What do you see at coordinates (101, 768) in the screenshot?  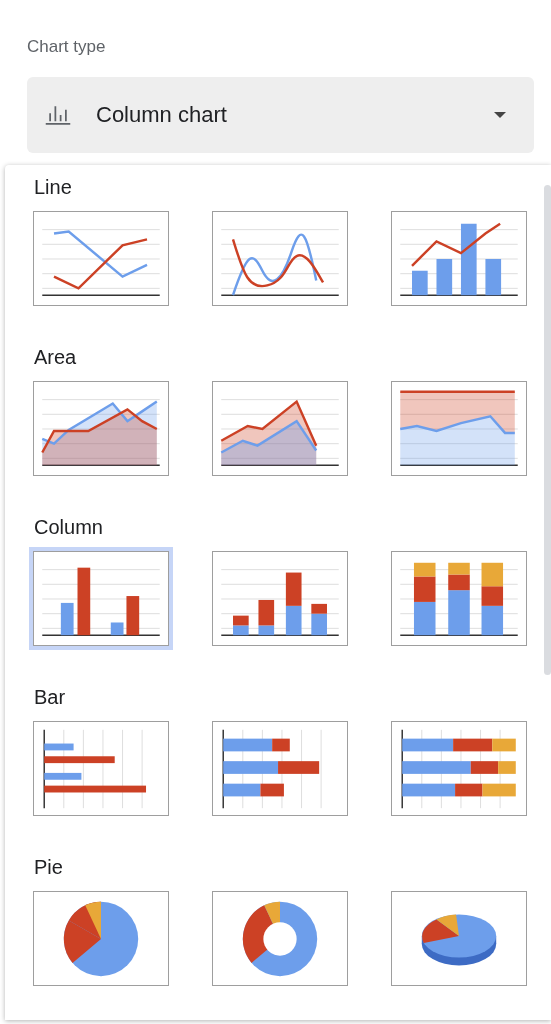 I see `bar-chart-icon` at bounding box center [101, 768].